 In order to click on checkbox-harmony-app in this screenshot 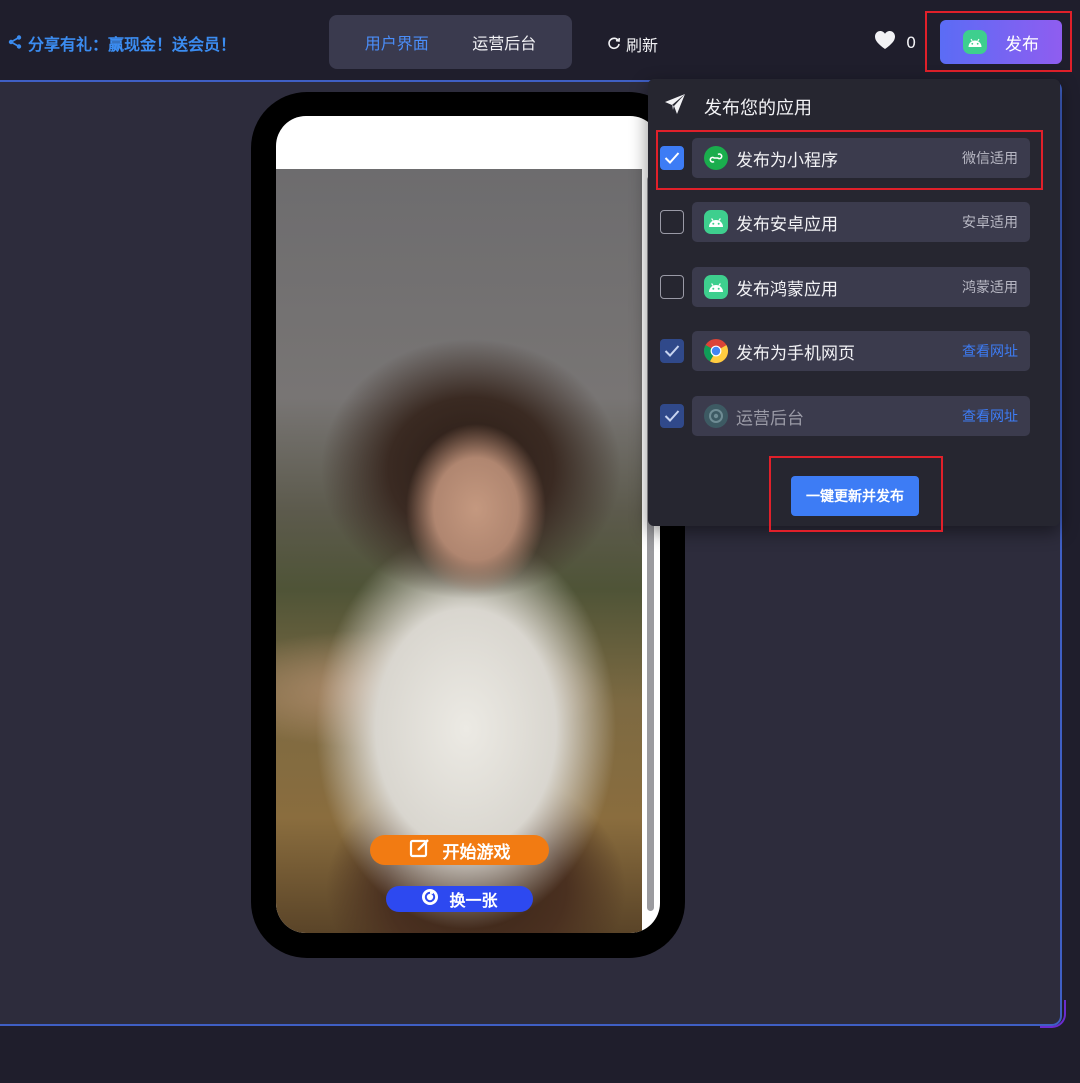, I will do `click(672, 287)`.